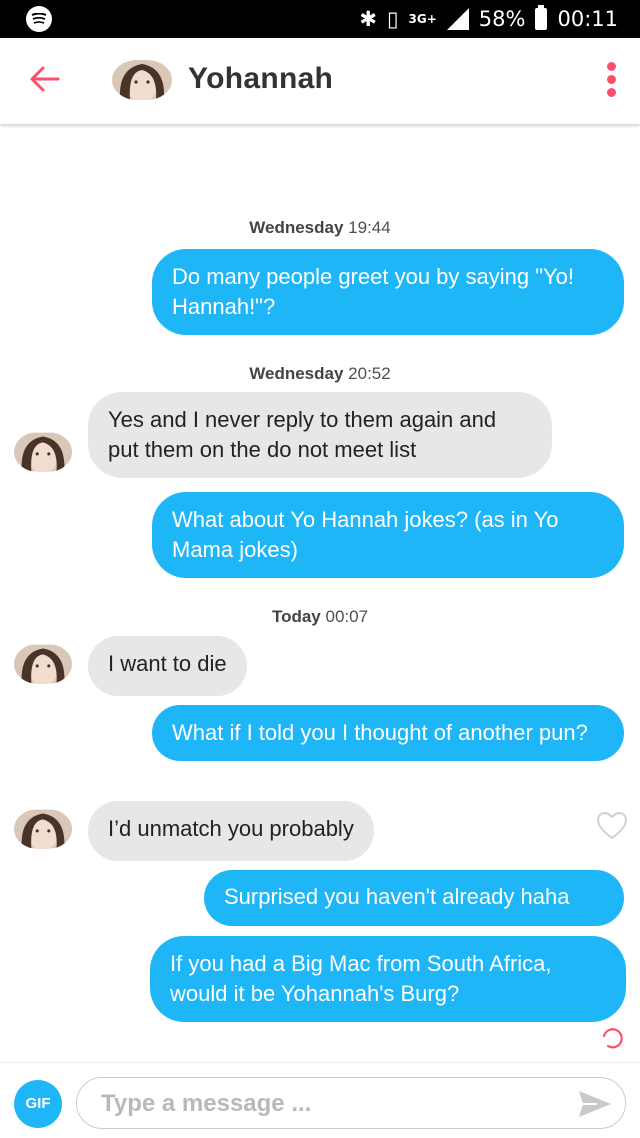 The height and width of the screenshot is (1138, 640). Describe the element at coordinates (587, 19) in the screenshot. I see `clock: 00:11` at that location.